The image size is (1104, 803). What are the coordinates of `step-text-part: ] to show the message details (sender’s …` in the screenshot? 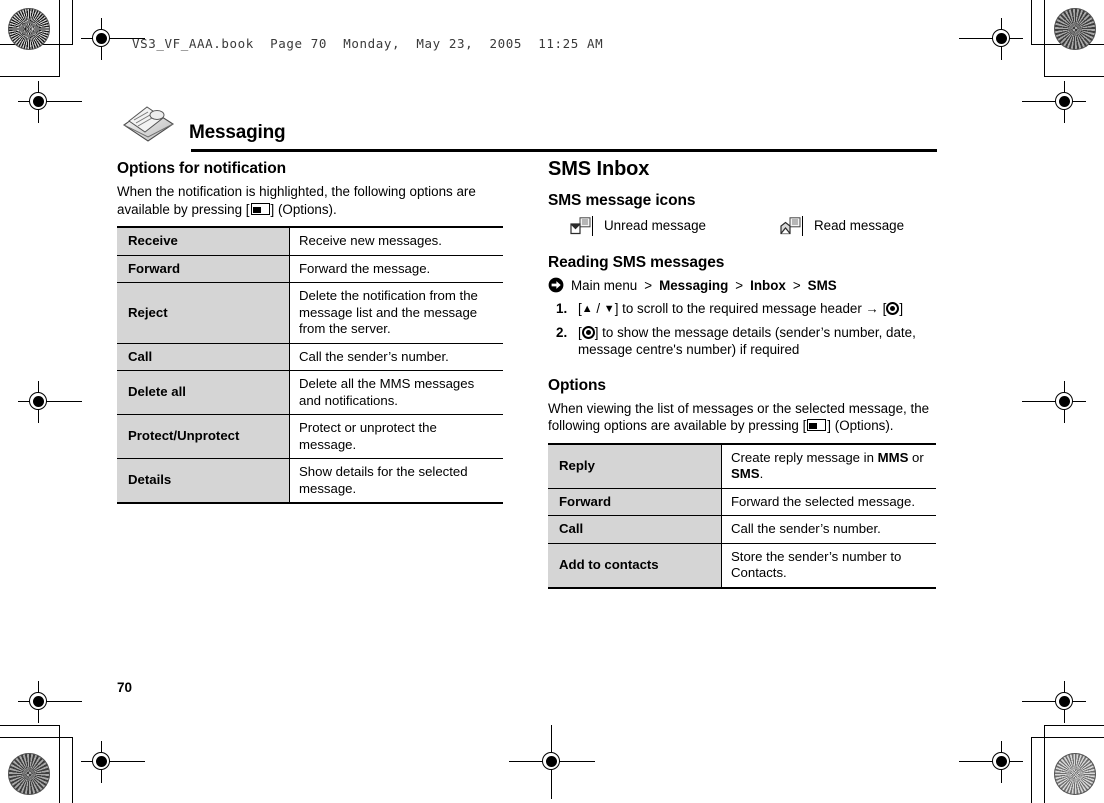 It's located at (747, 341).